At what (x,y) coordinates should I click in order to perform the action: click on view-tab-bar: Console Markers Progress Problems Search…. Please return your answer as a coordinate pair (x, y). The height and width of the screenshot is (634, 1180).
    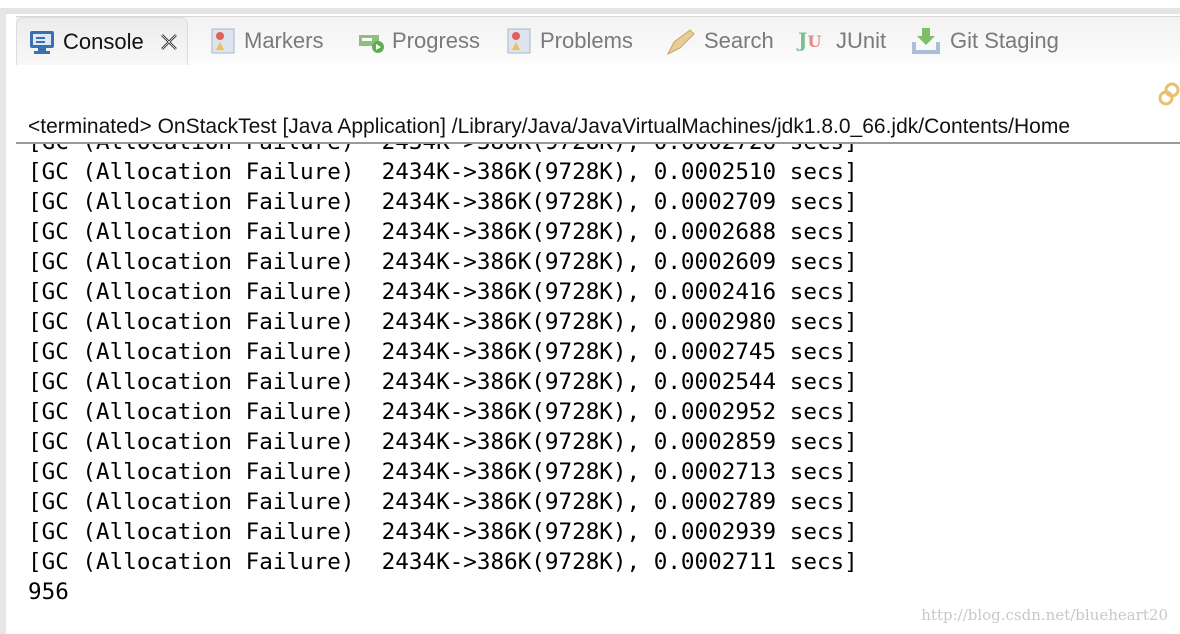
    Looking at the image, I should click on (598, 40).